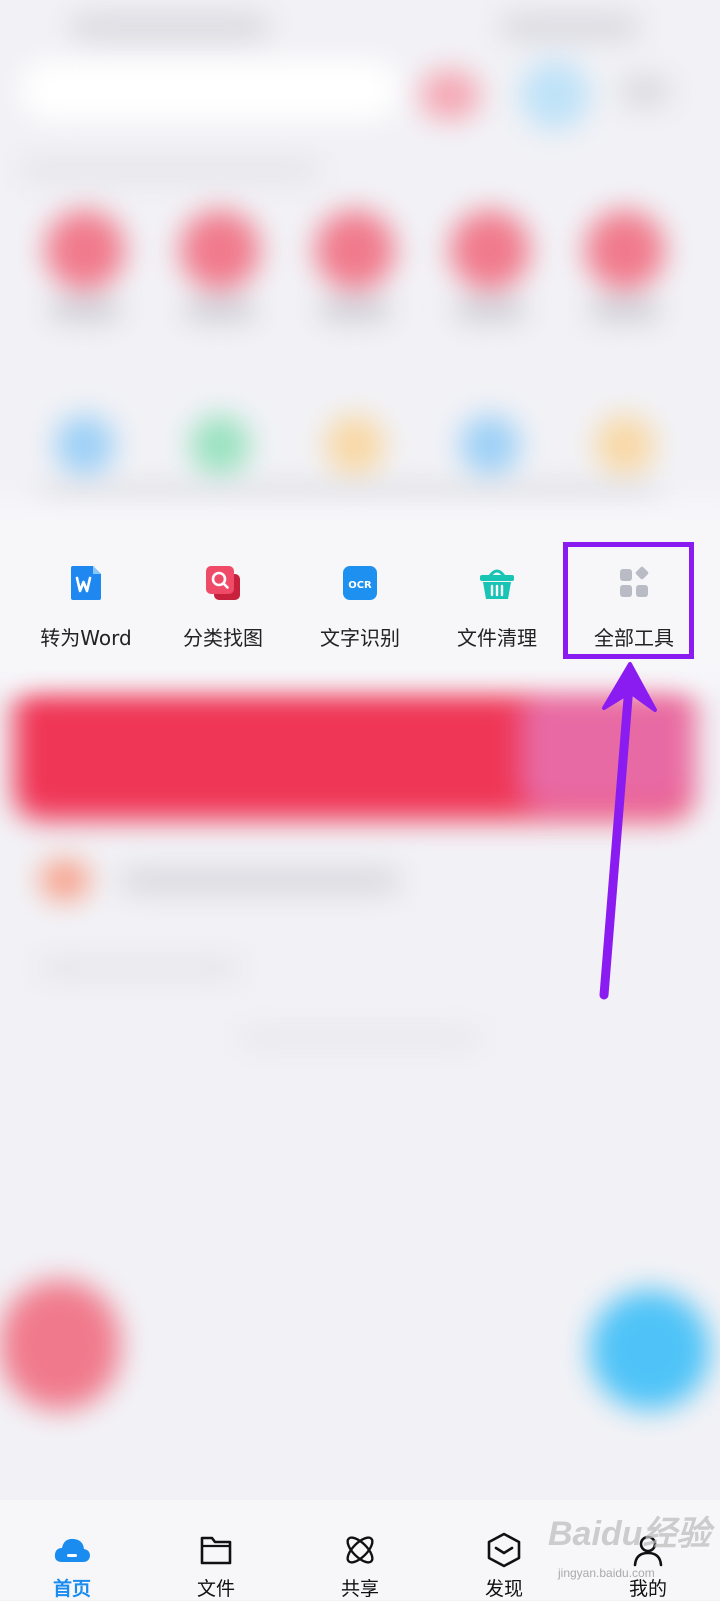 The width and height of the screenshot is (720, 1601). Describe the element at coordinates (86, 638) in the screenshot. I see `tool-label: 转为Word` at that location.